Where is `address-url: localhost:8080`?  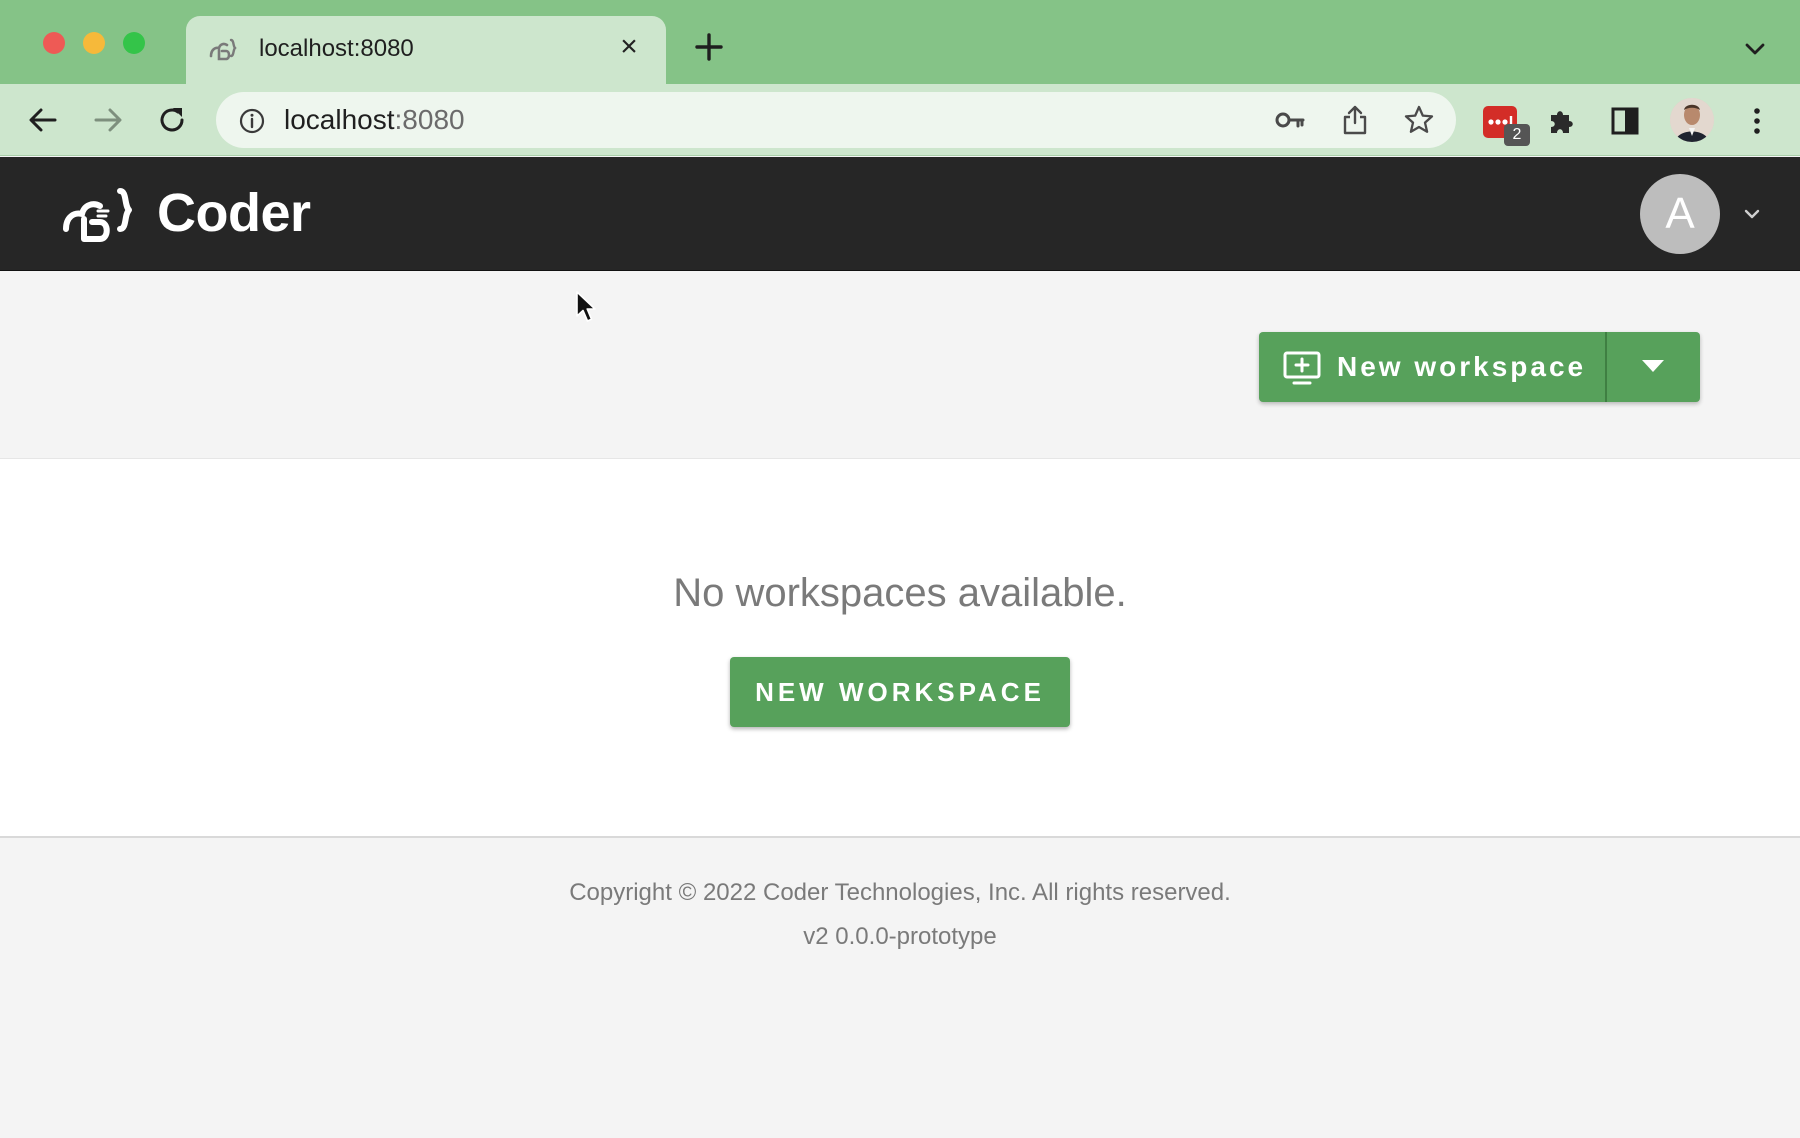 address-url: localhost:8080 is located at coordinates (374, 120).